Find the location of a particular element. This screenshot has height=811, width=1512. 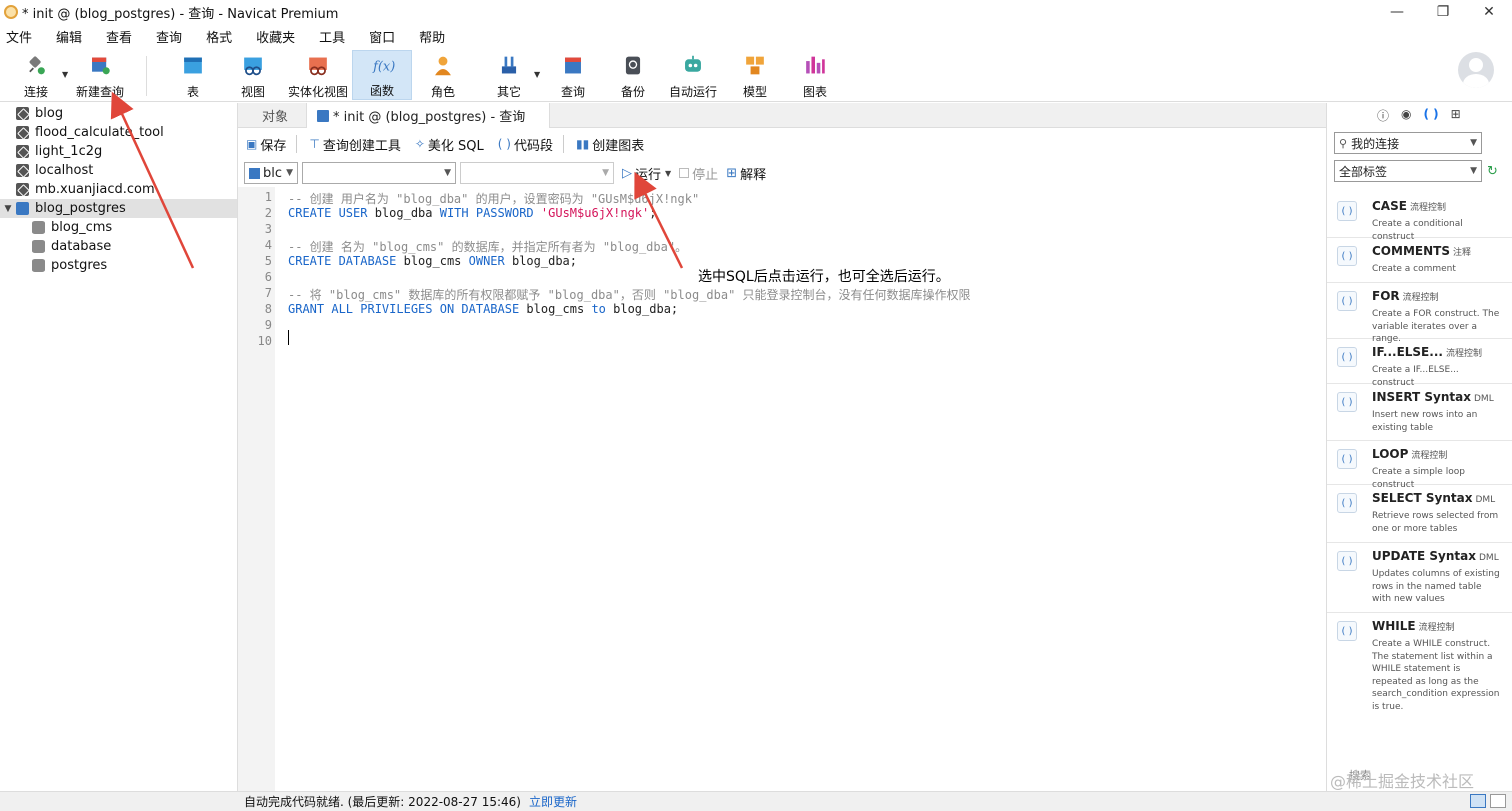

menu-bar: 文件 编辑 查看 查询 格式 收藏夹 工具 窗口 帮助 is located at coordinates (231, 36).